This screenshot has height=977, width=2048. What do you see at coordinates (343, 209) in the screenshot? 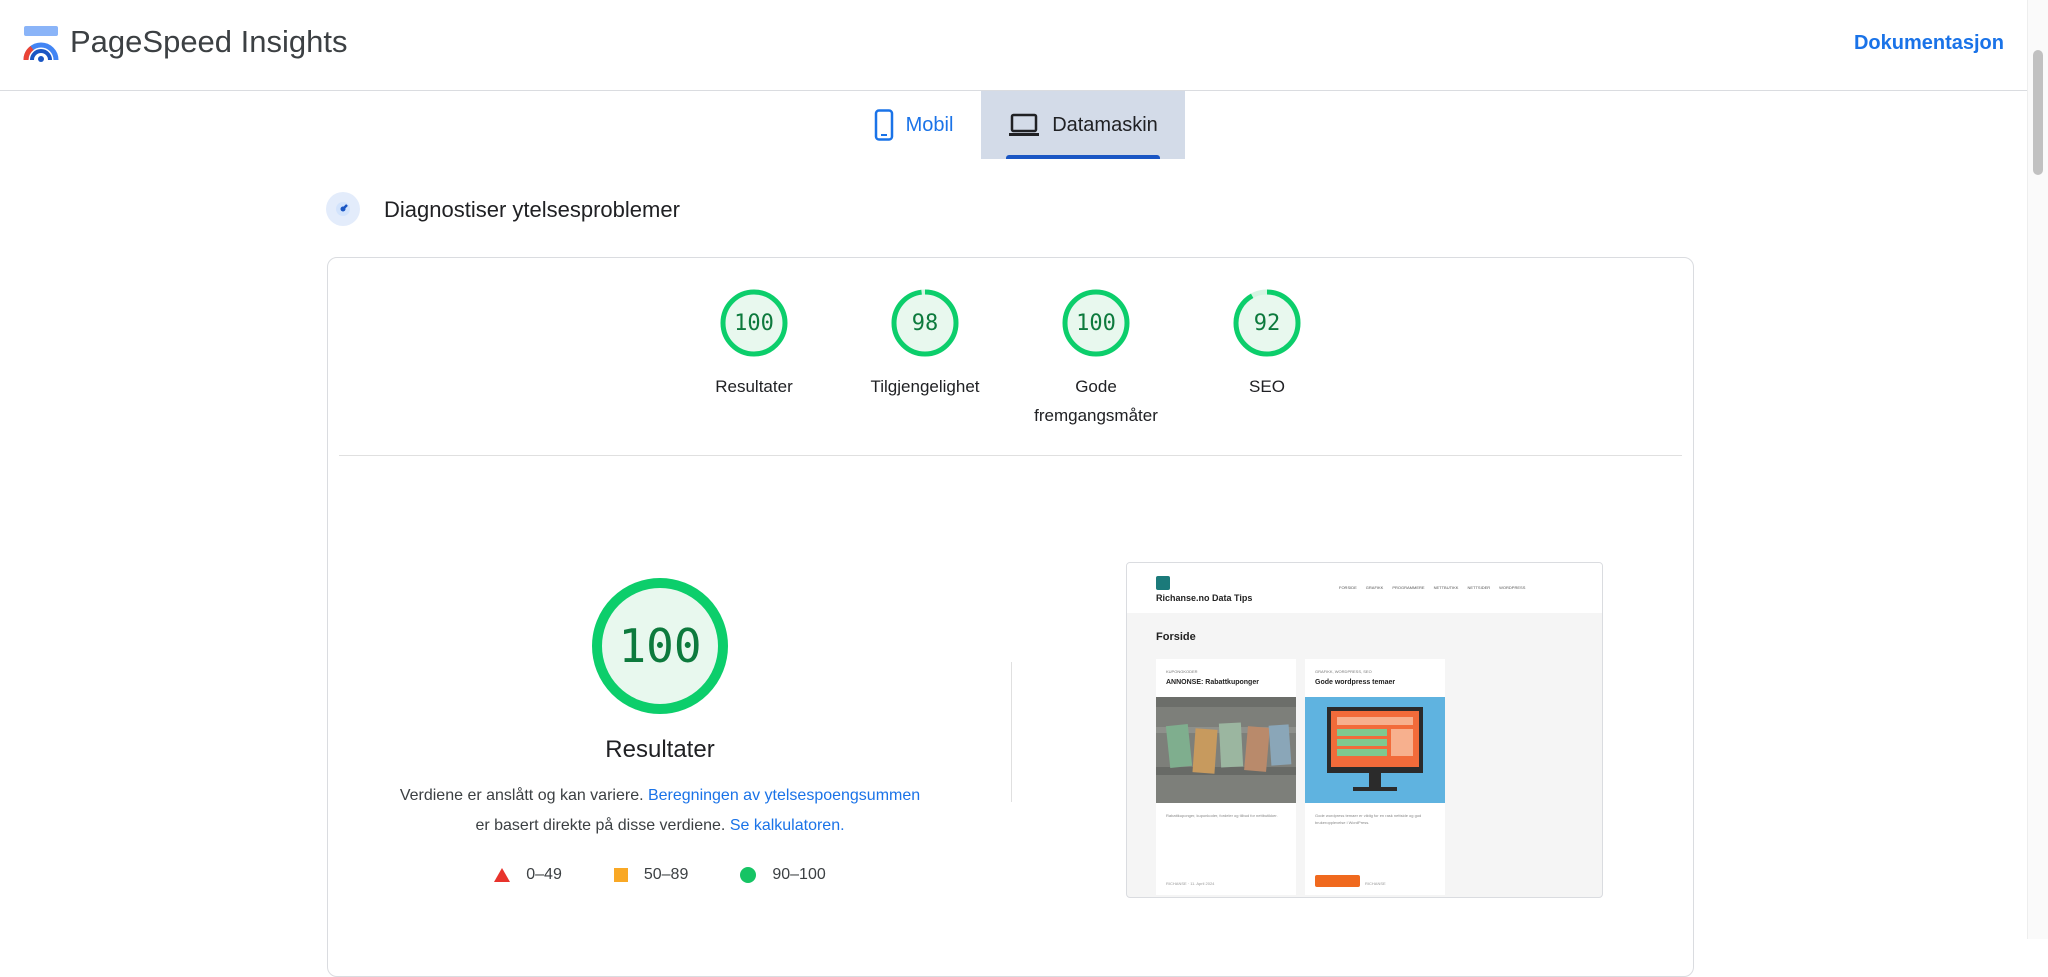
I see `diagnose-icon` at bounding box center [343, 209].